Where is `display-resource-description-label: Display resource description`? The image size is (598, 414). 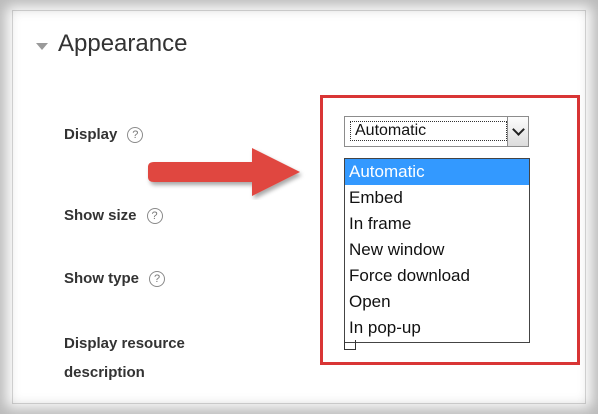
display-resource-description-label: Display resource description is located at coordinates (124, 358).